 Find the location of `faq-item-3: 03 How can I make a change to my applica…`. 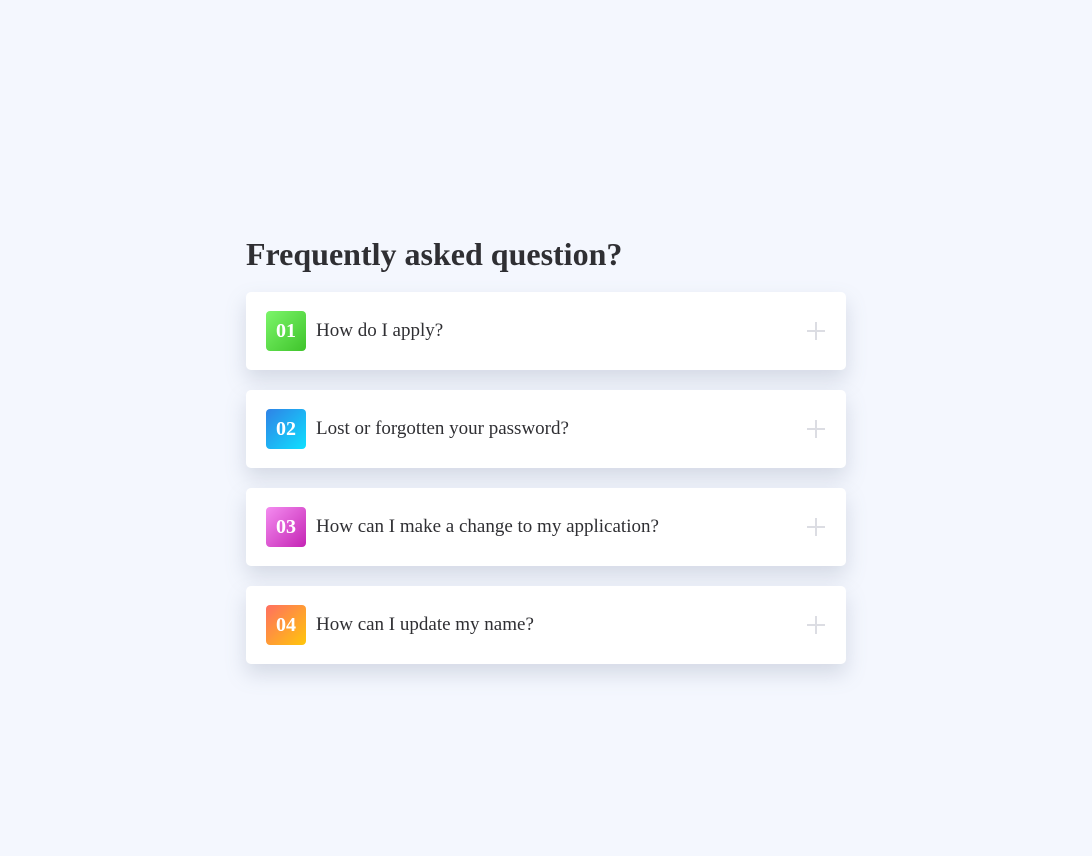

faq-item-3: 03 How can I make a change to my applica… is located at coordinates (546, 527).